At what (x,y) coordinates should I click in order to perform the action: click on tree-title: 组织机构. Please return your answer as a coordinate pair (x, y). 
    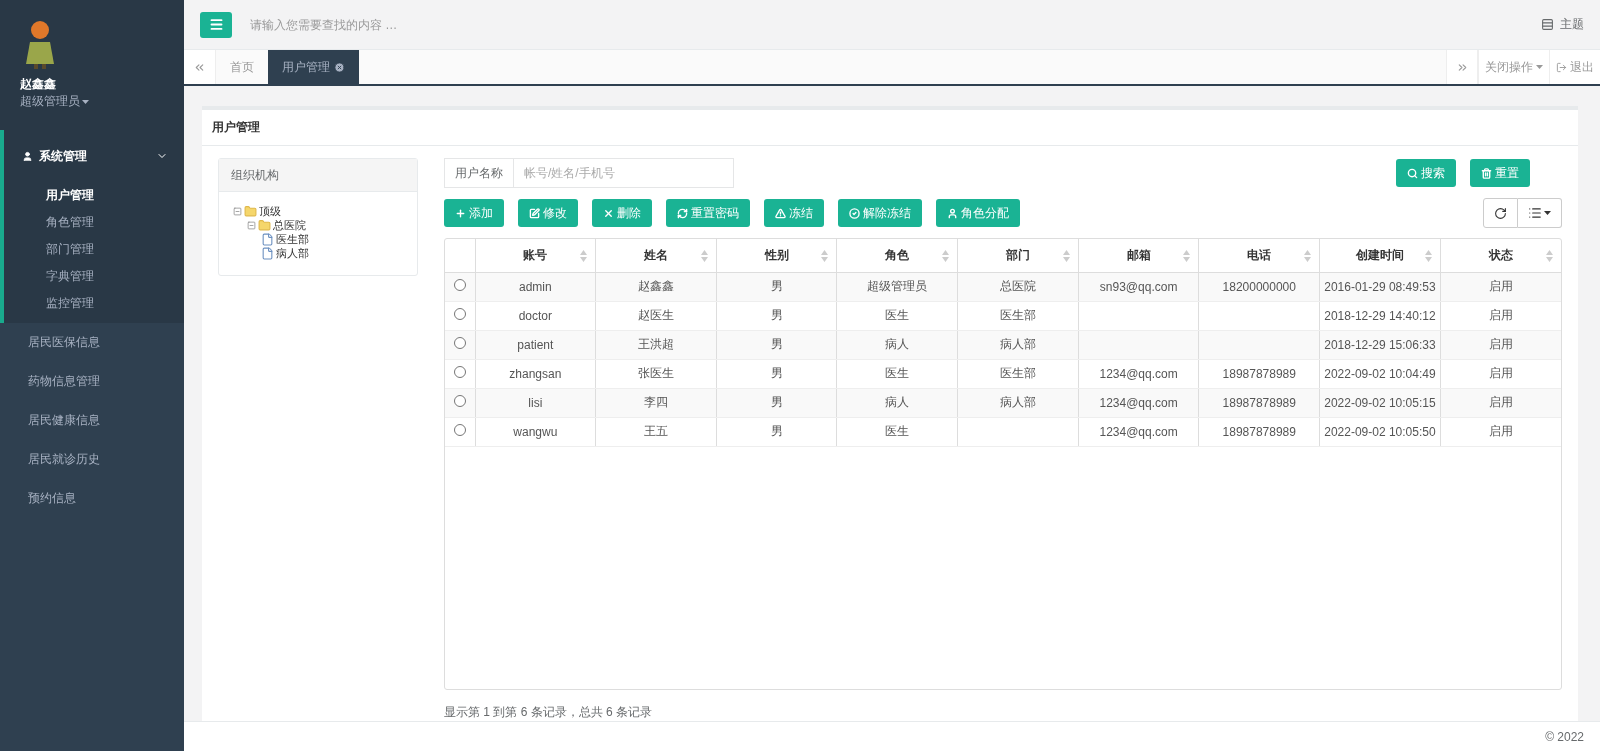
    Looking at the image, I should click on (255, 175).